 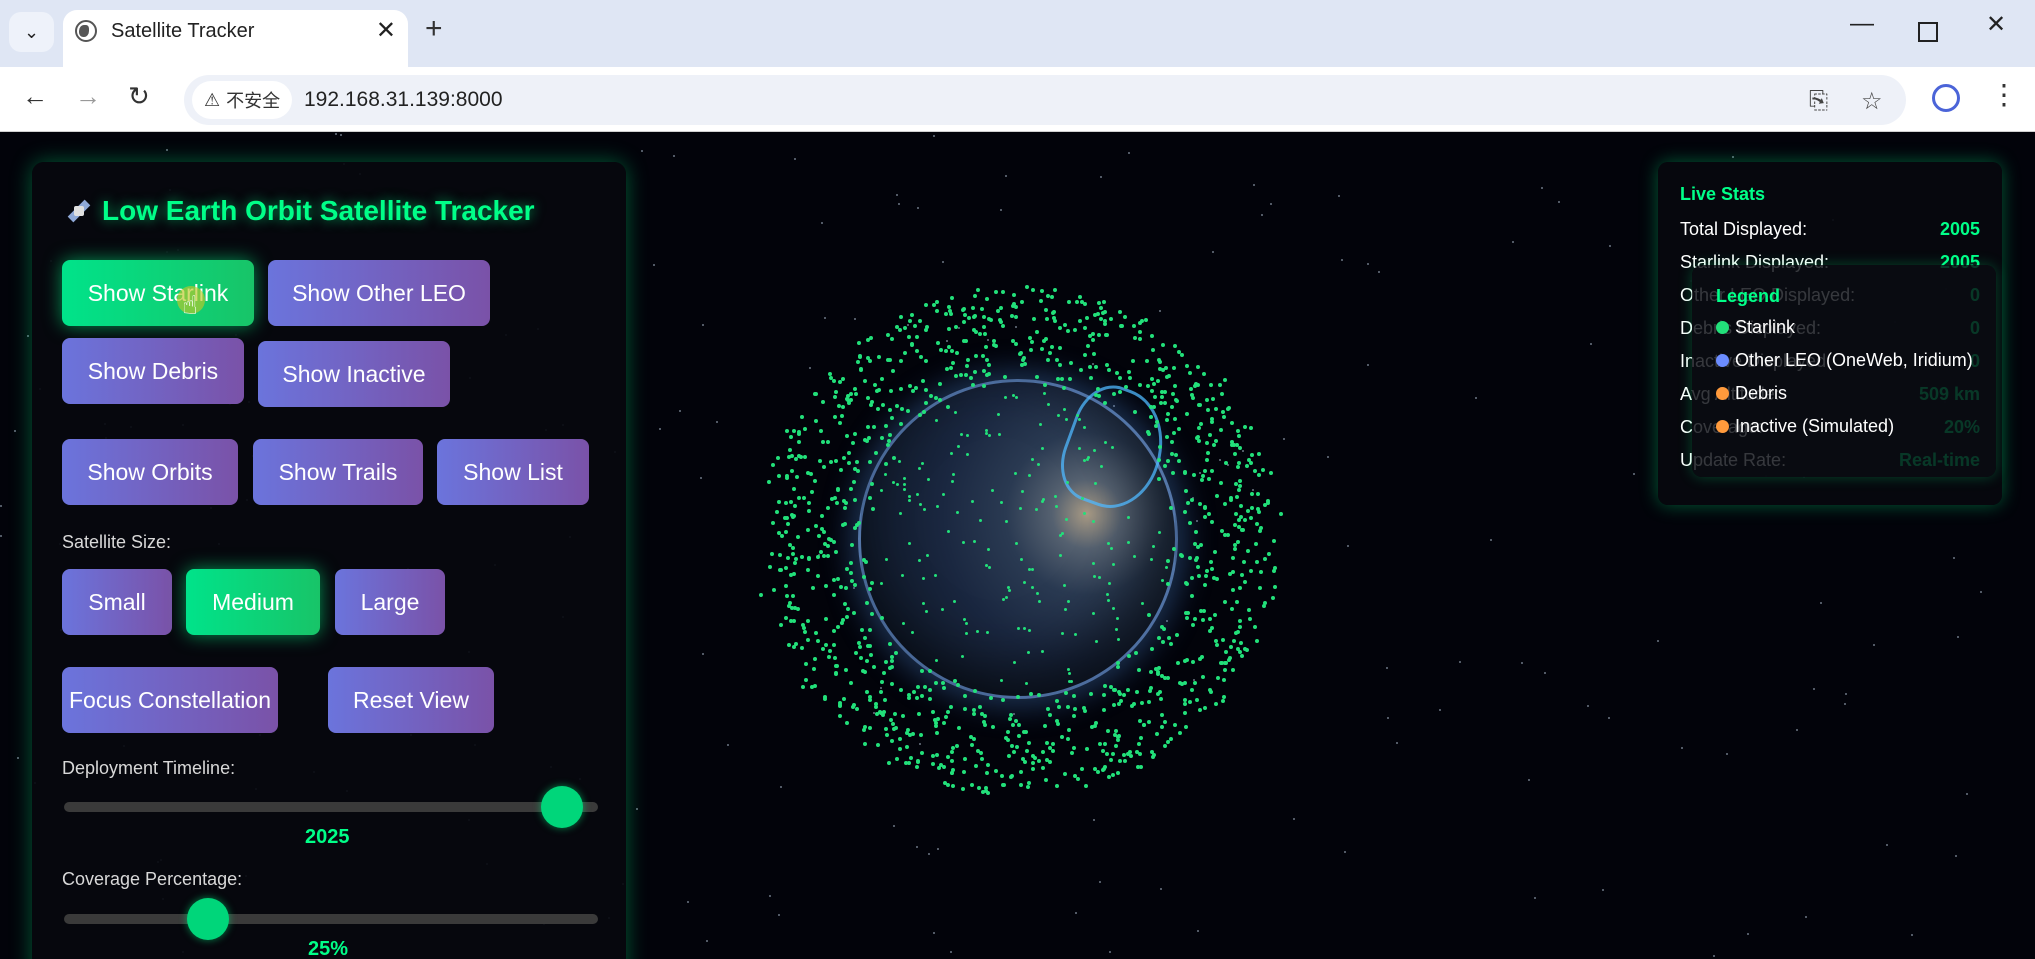 What do you see at coordinates (1744, 229) in the screenshot?
I see `stat-label: Total Displayed:` at bounding box center [1744, 229].